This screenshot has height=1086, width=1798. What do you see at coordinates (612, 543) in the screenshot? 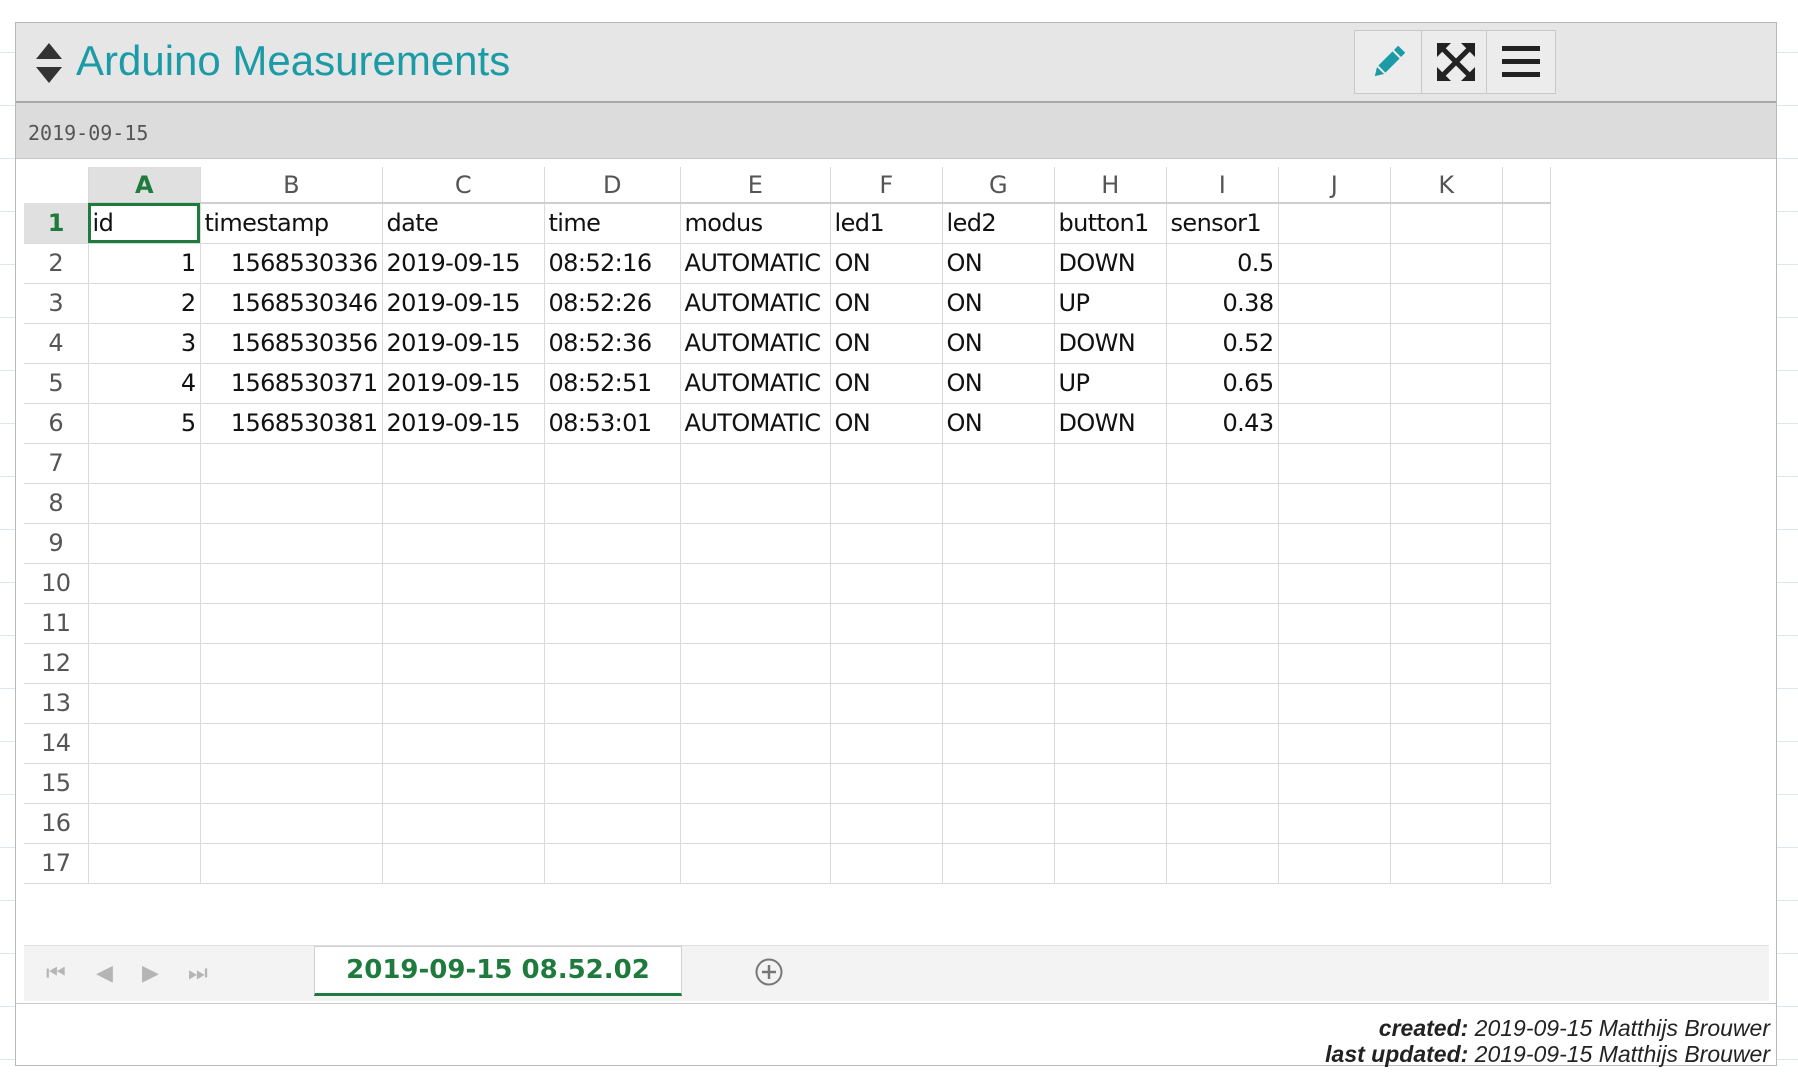
I see `cell-d9` at bounding box center [612, 543].